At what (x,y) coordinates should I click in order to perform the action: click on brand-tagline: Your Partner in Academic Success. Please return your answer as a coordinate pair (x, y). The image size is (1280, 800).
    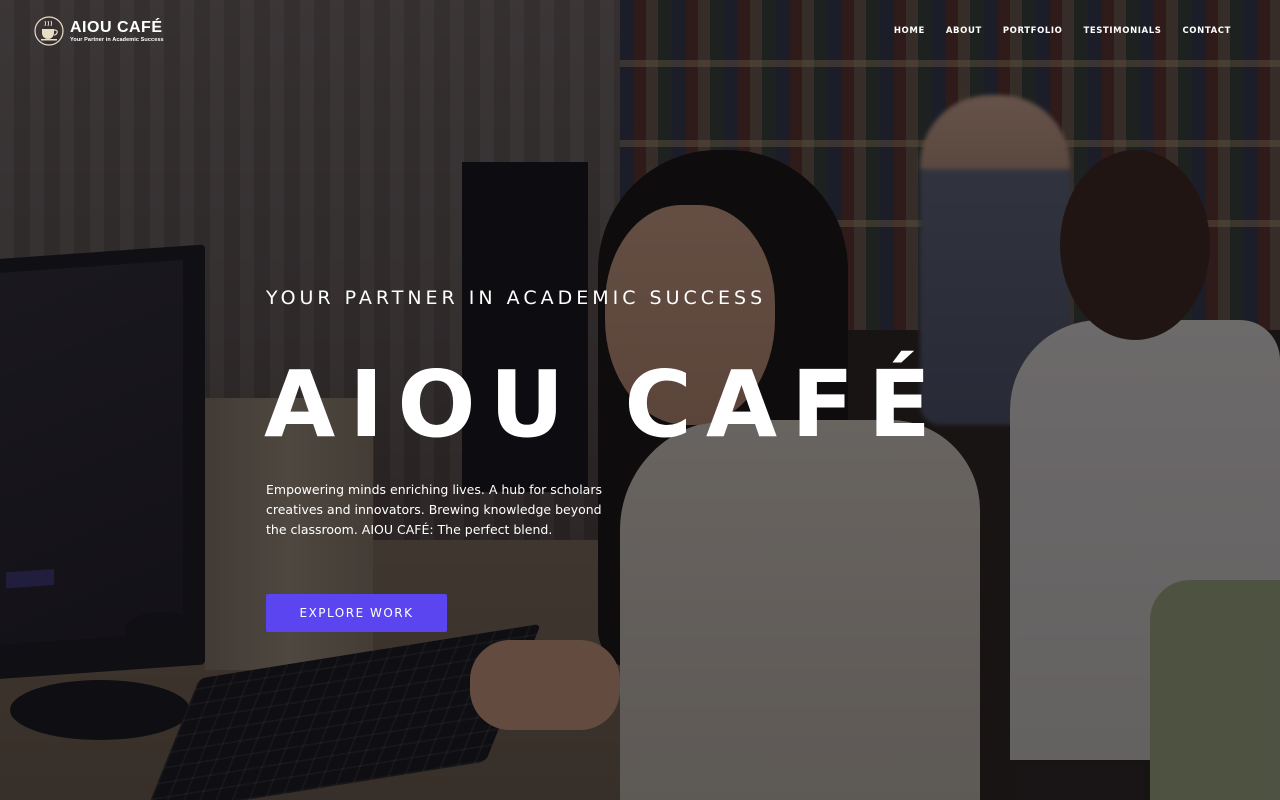
    Looking at the image, I should click on (117, 39).